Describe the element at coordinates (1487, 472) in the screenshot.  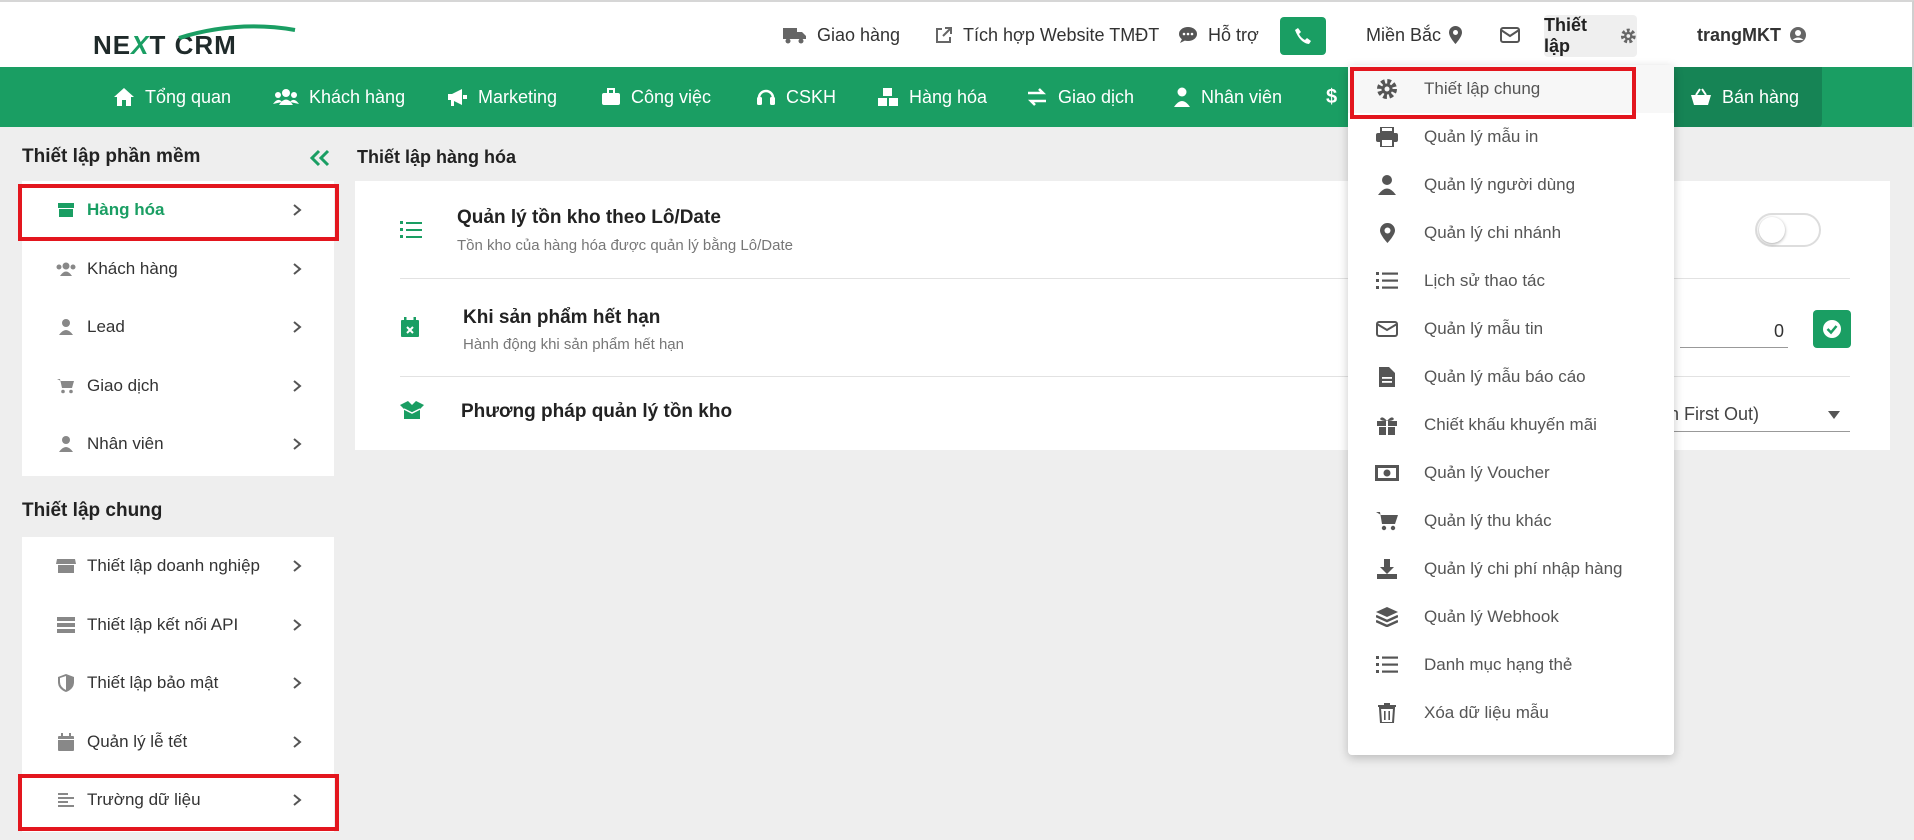
I see `menu-item-label: Quản lý Voucher` at that location.